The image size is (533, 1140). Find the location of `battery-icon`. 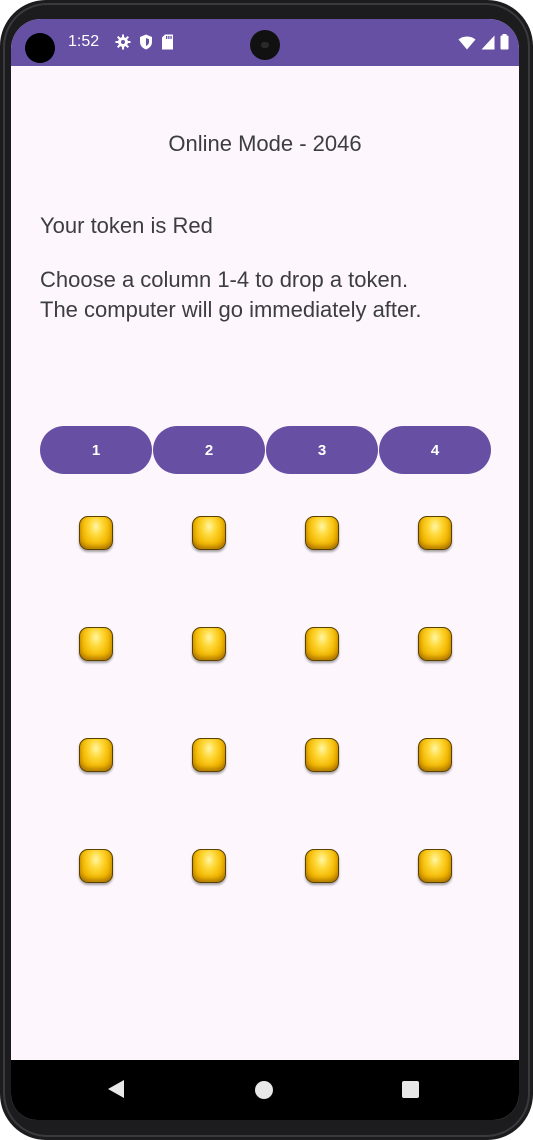

battery-icon is located at coordinates (504, 44).